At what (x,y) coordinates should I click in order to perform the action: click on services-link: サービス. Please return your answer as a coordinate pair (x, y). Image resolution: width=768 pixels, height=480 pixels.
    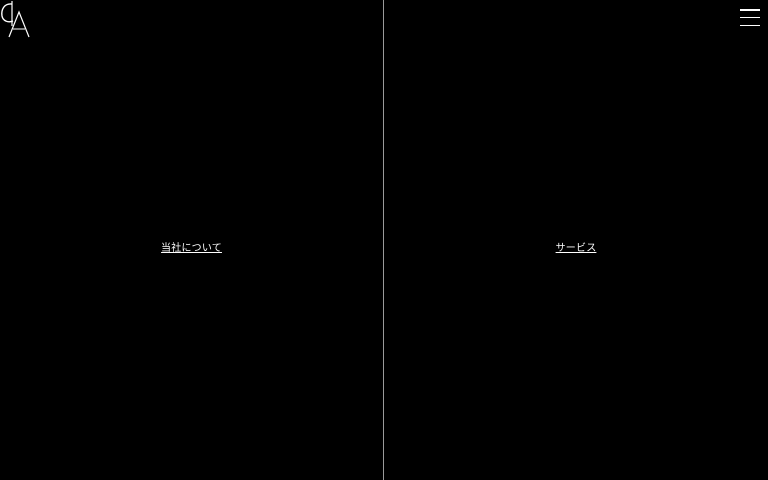
    Looking at the image, I should click on (576, 246).